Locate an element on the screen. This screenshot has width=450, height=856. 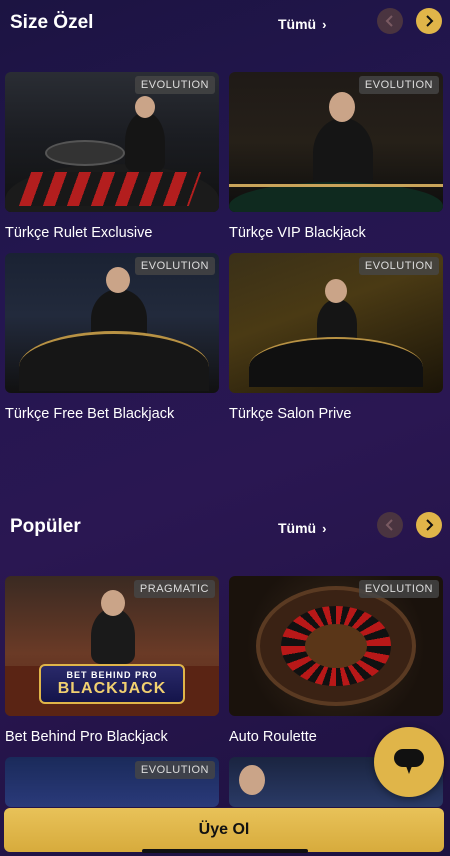
game-card: EVOLUTION Türkçe VIP Blackjack is located at coordinates (336, 156).